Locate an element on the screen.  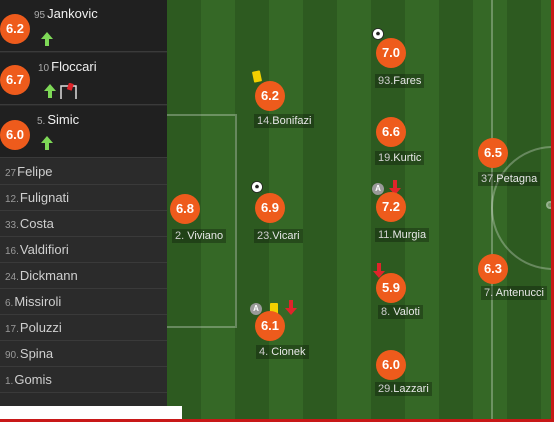
bench-row: 33.Costa is located at coordinates (83, 224).